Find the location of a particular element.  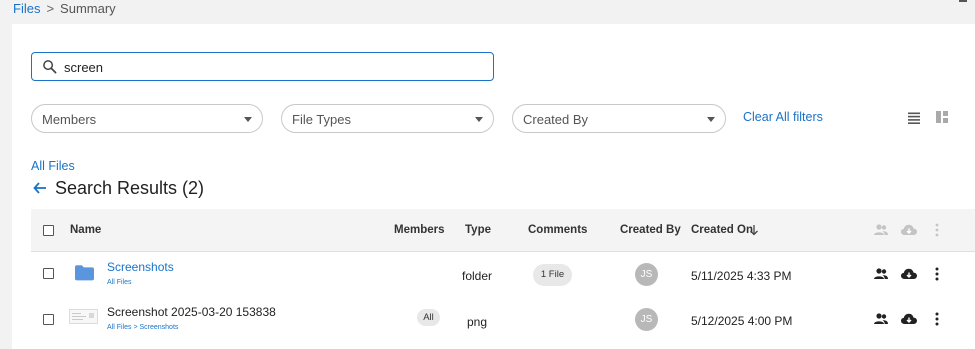

column-name: Name is located at coordinates (85, 230).